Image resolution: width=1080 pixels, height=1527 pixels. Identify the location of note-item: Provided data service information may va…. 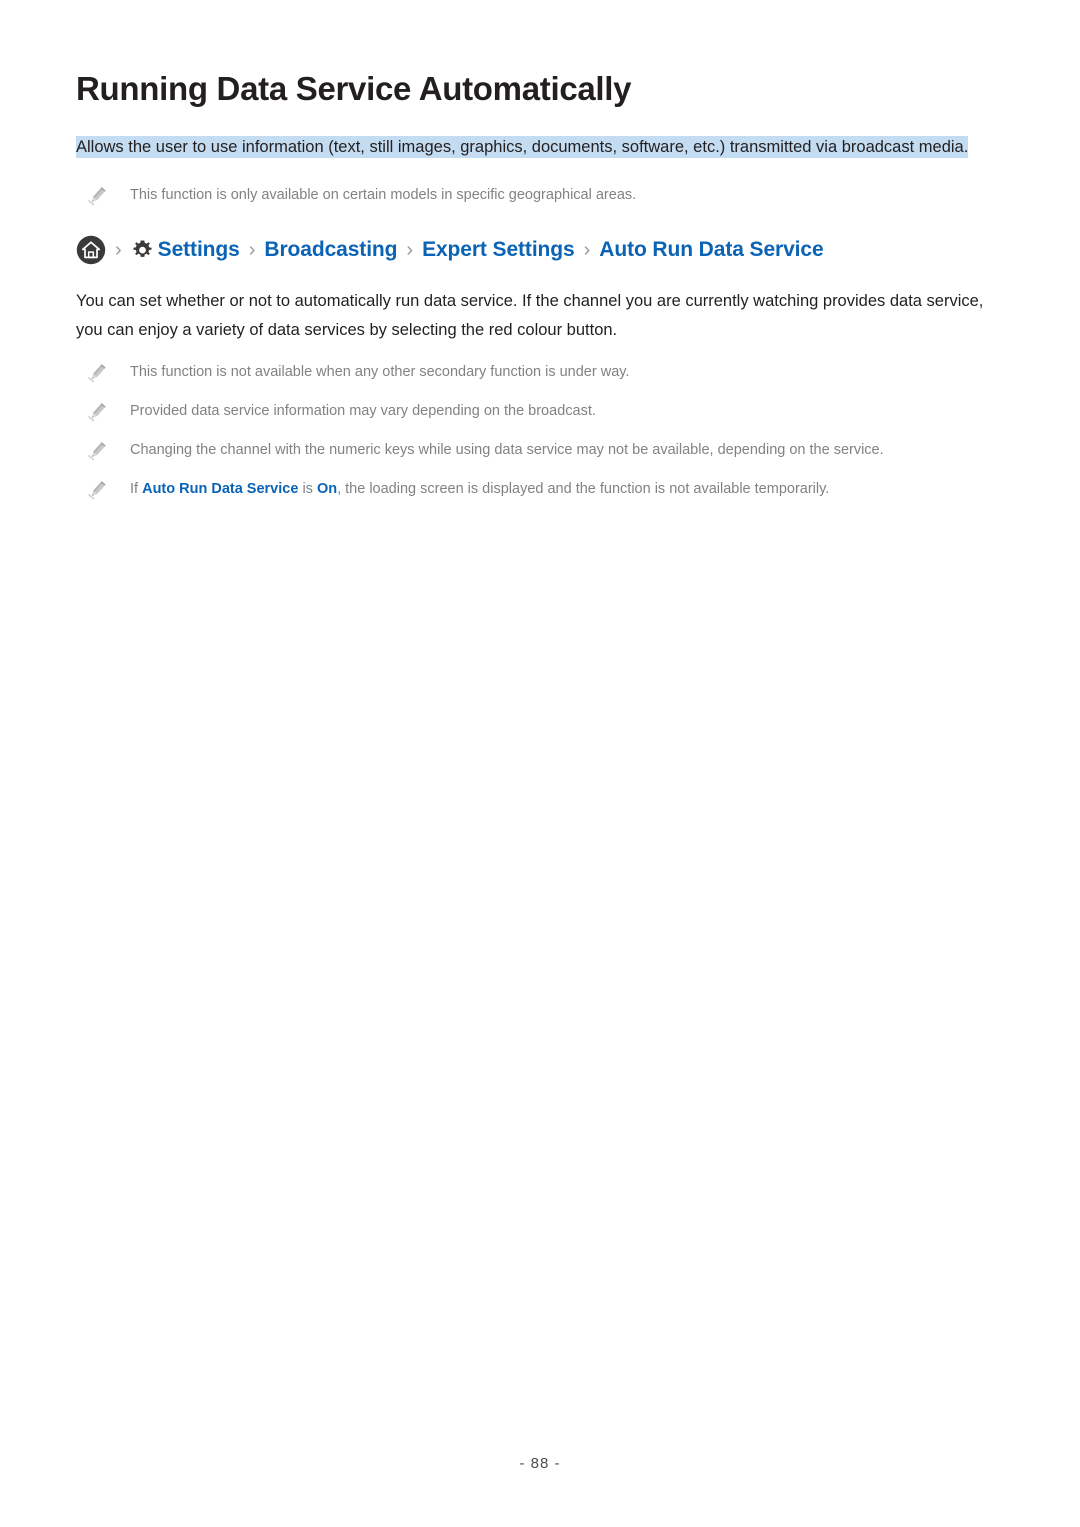
(540, 411).